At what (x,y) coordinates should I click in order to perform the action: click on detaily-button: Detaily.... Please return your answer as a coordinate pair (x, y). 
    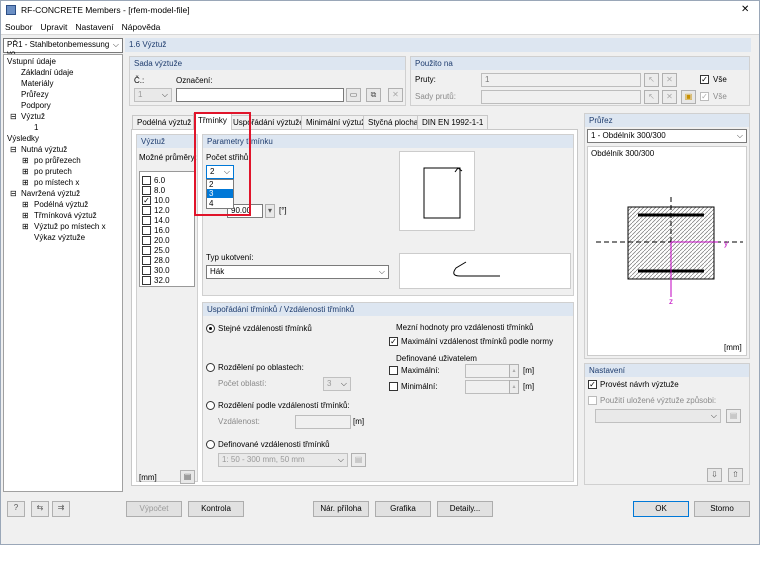
    Looking at the image, I should click on (465, 509).